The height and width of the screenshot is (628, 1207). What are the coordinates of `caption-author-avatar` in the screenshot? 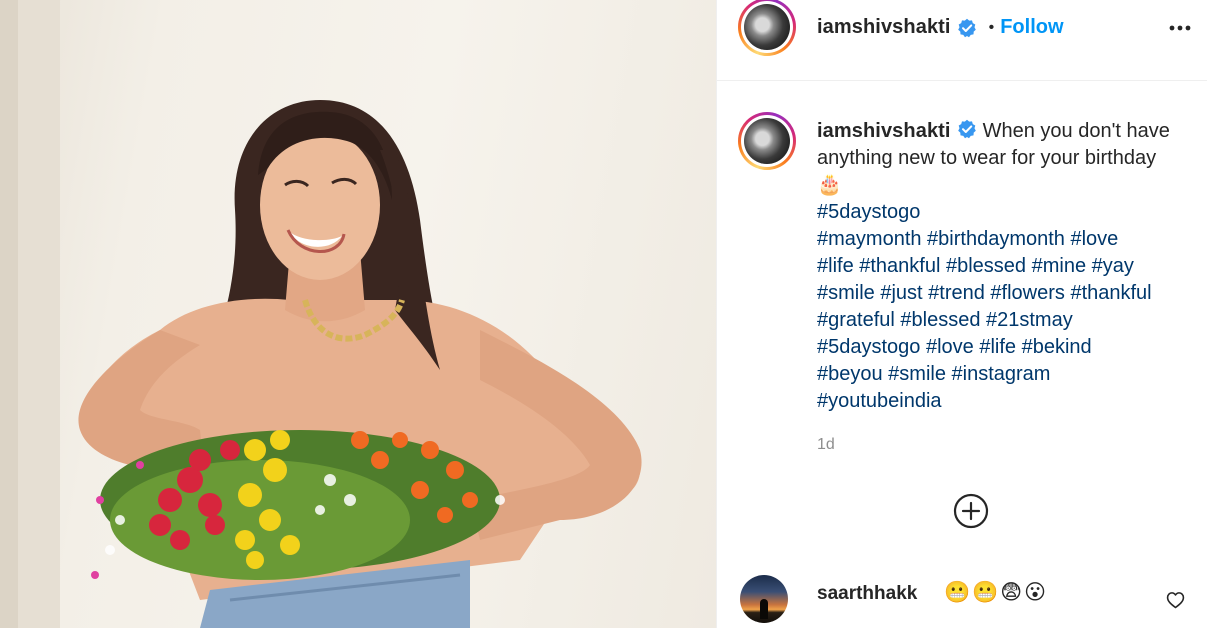 It's located at (767, 141).